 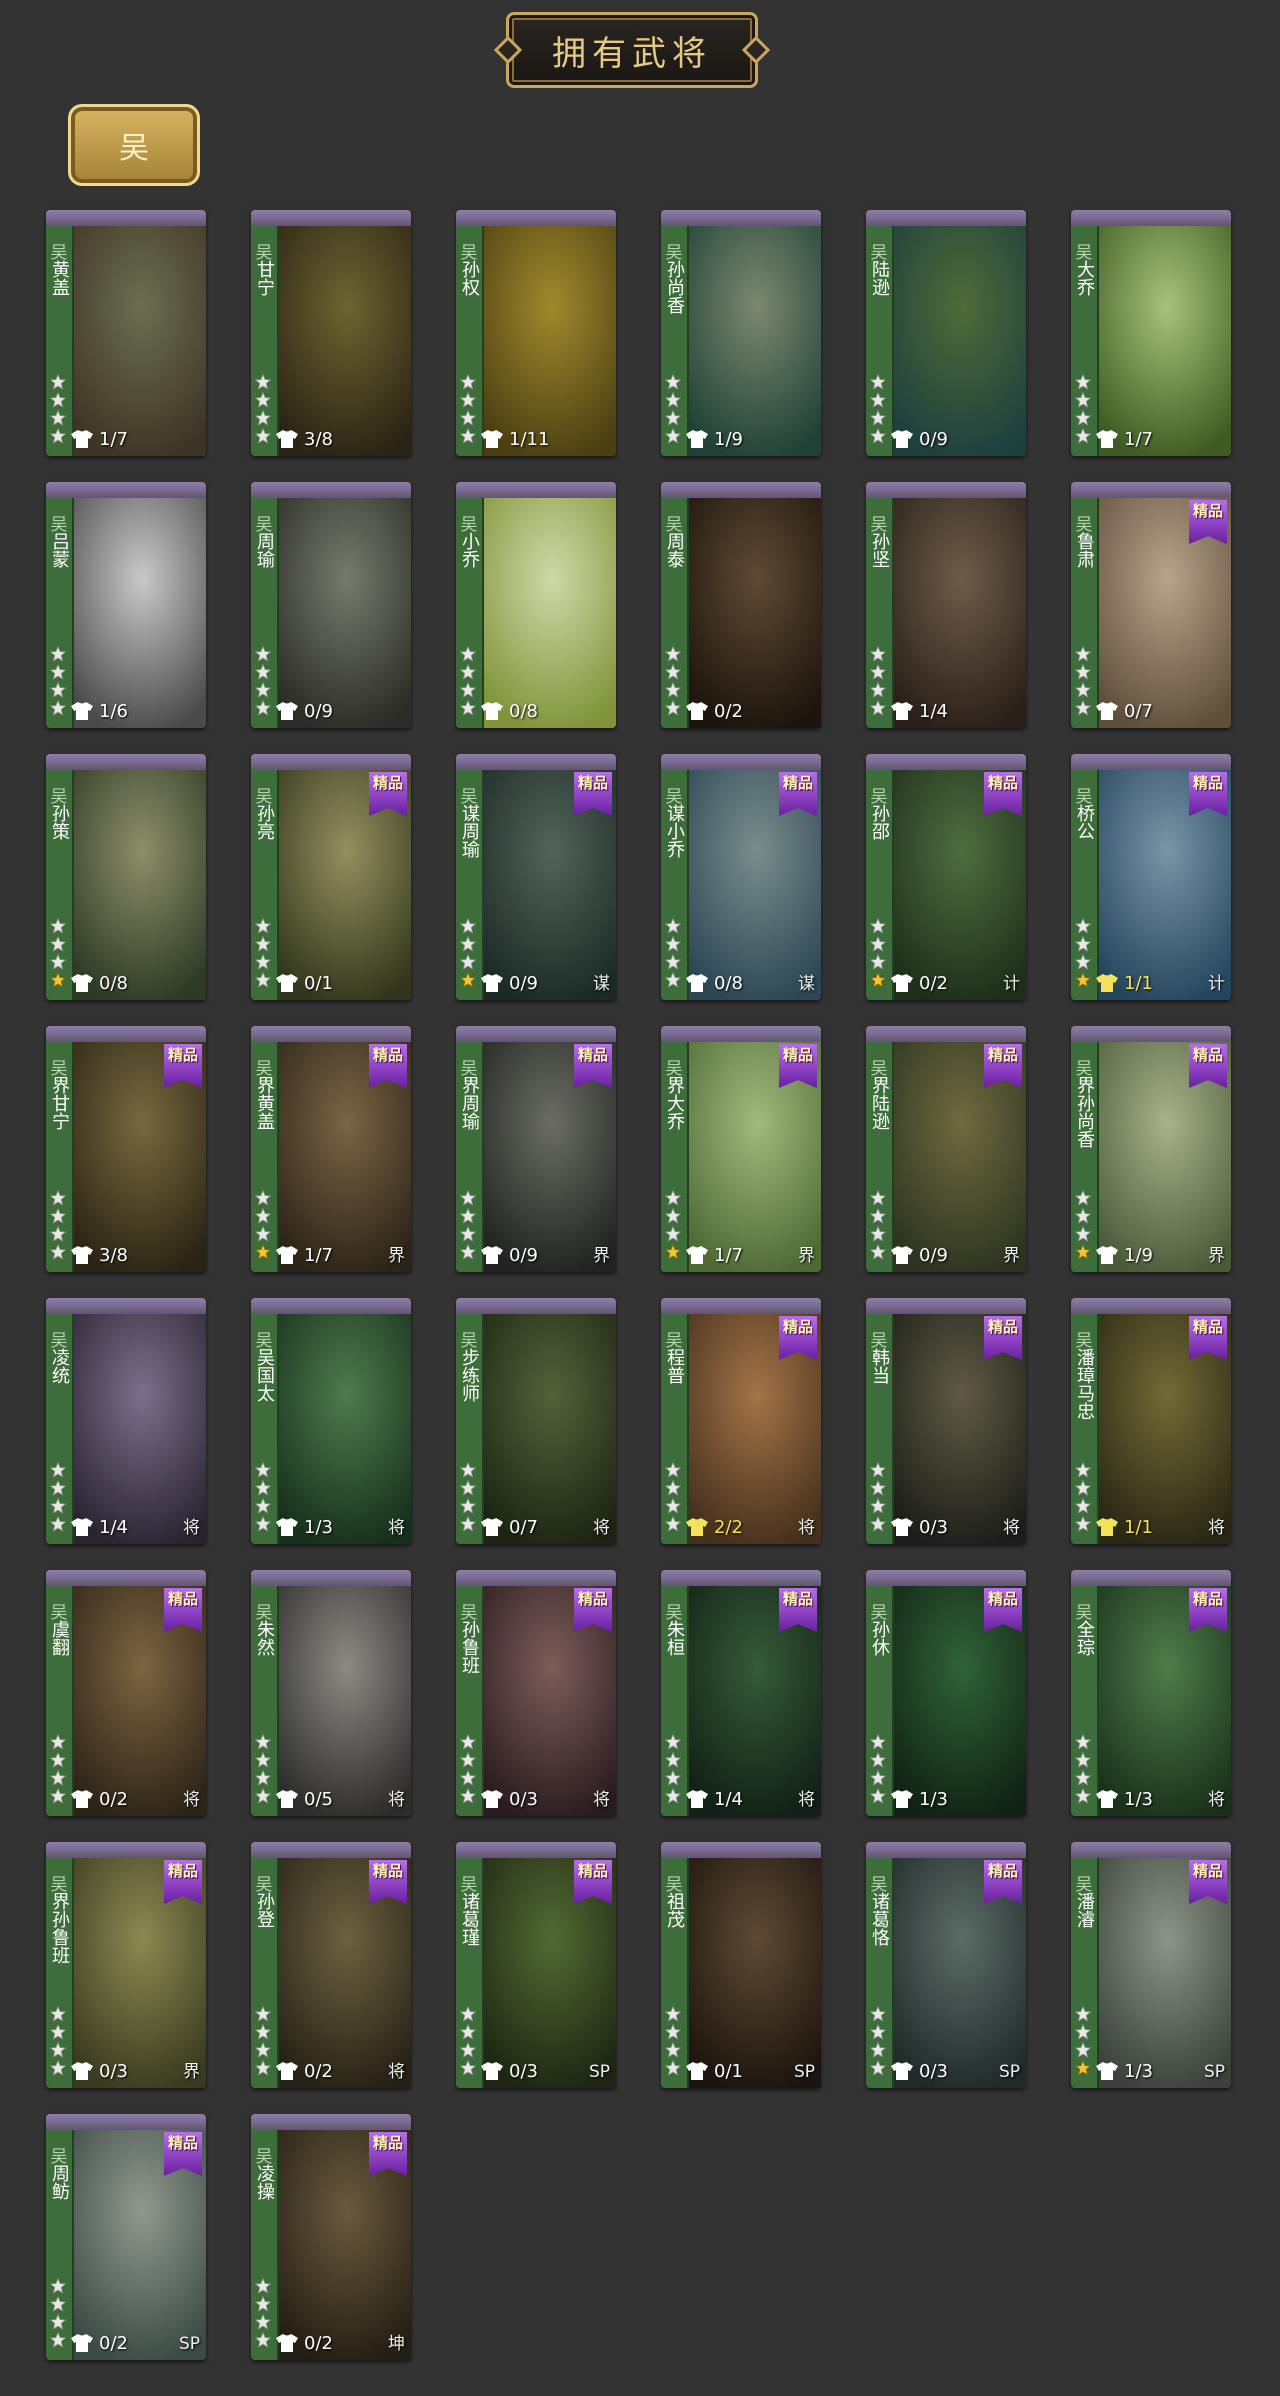 What do you see at coordinates (523, 983) in the screenshot?
I see `skin-count: 0/9` at bounding box center [523, 983].